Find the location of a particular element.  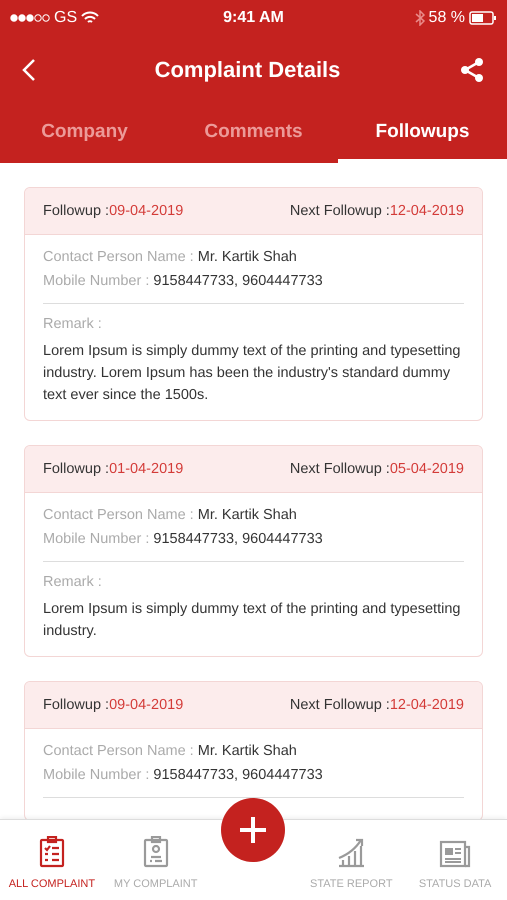

nav-item: MY COMPLAINT is located at coordinates (156, 860).